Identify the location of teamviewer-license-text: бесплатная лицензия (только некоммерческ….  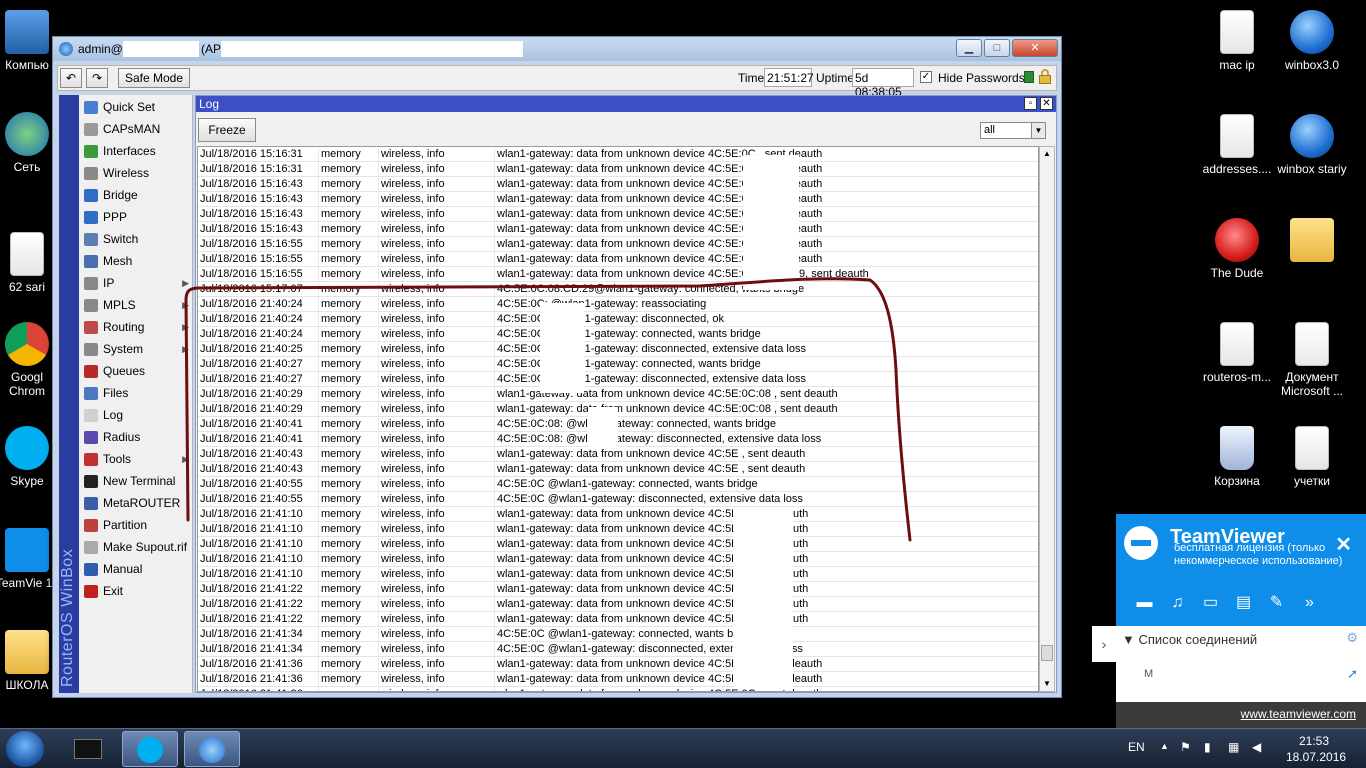
(1258, 554).